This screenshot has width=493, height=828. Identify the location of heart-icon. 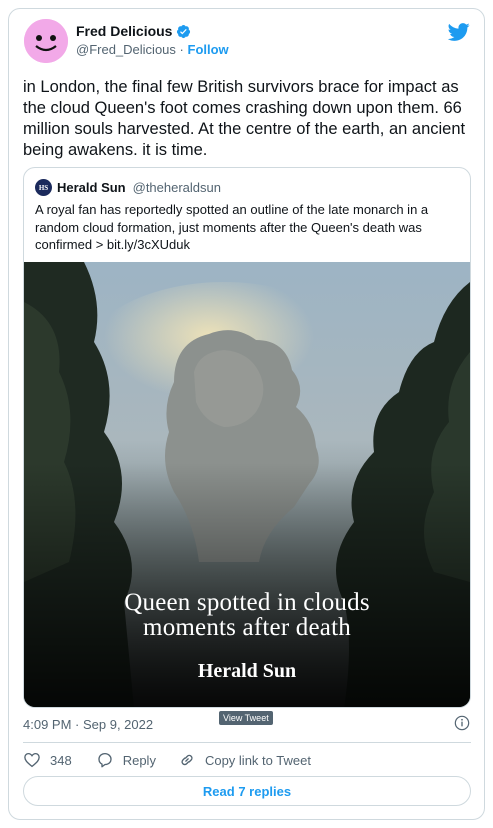
(32, 760).